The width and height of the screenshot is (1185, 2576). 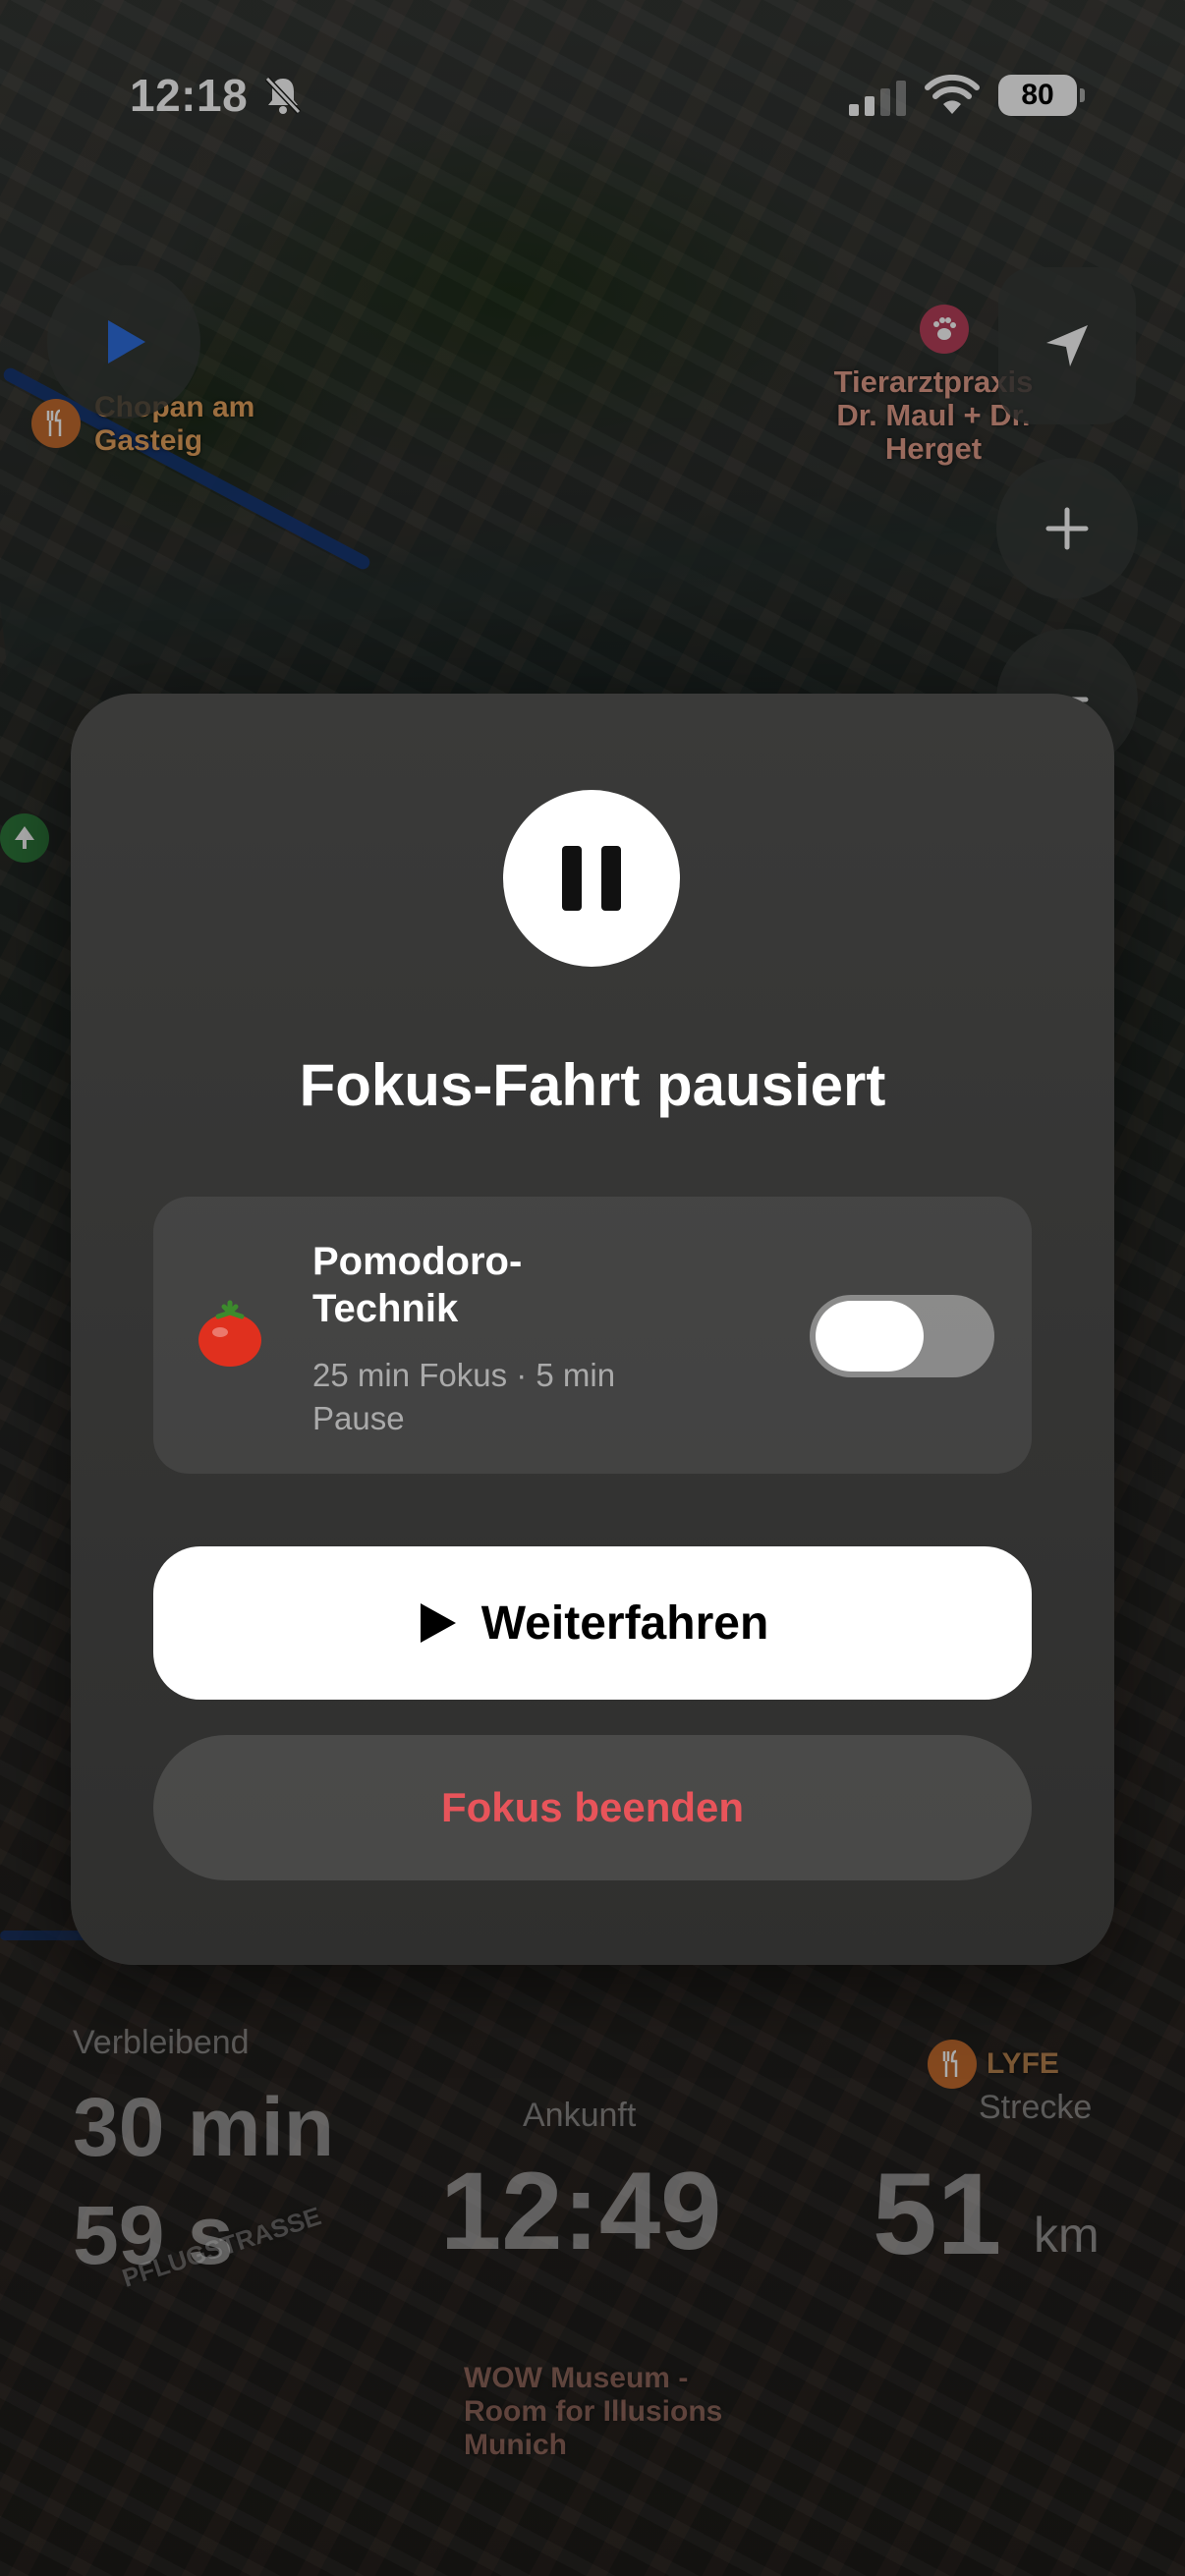 I want to click on end-focus-label: Fokus beenden, so click(x=592, y=1807).